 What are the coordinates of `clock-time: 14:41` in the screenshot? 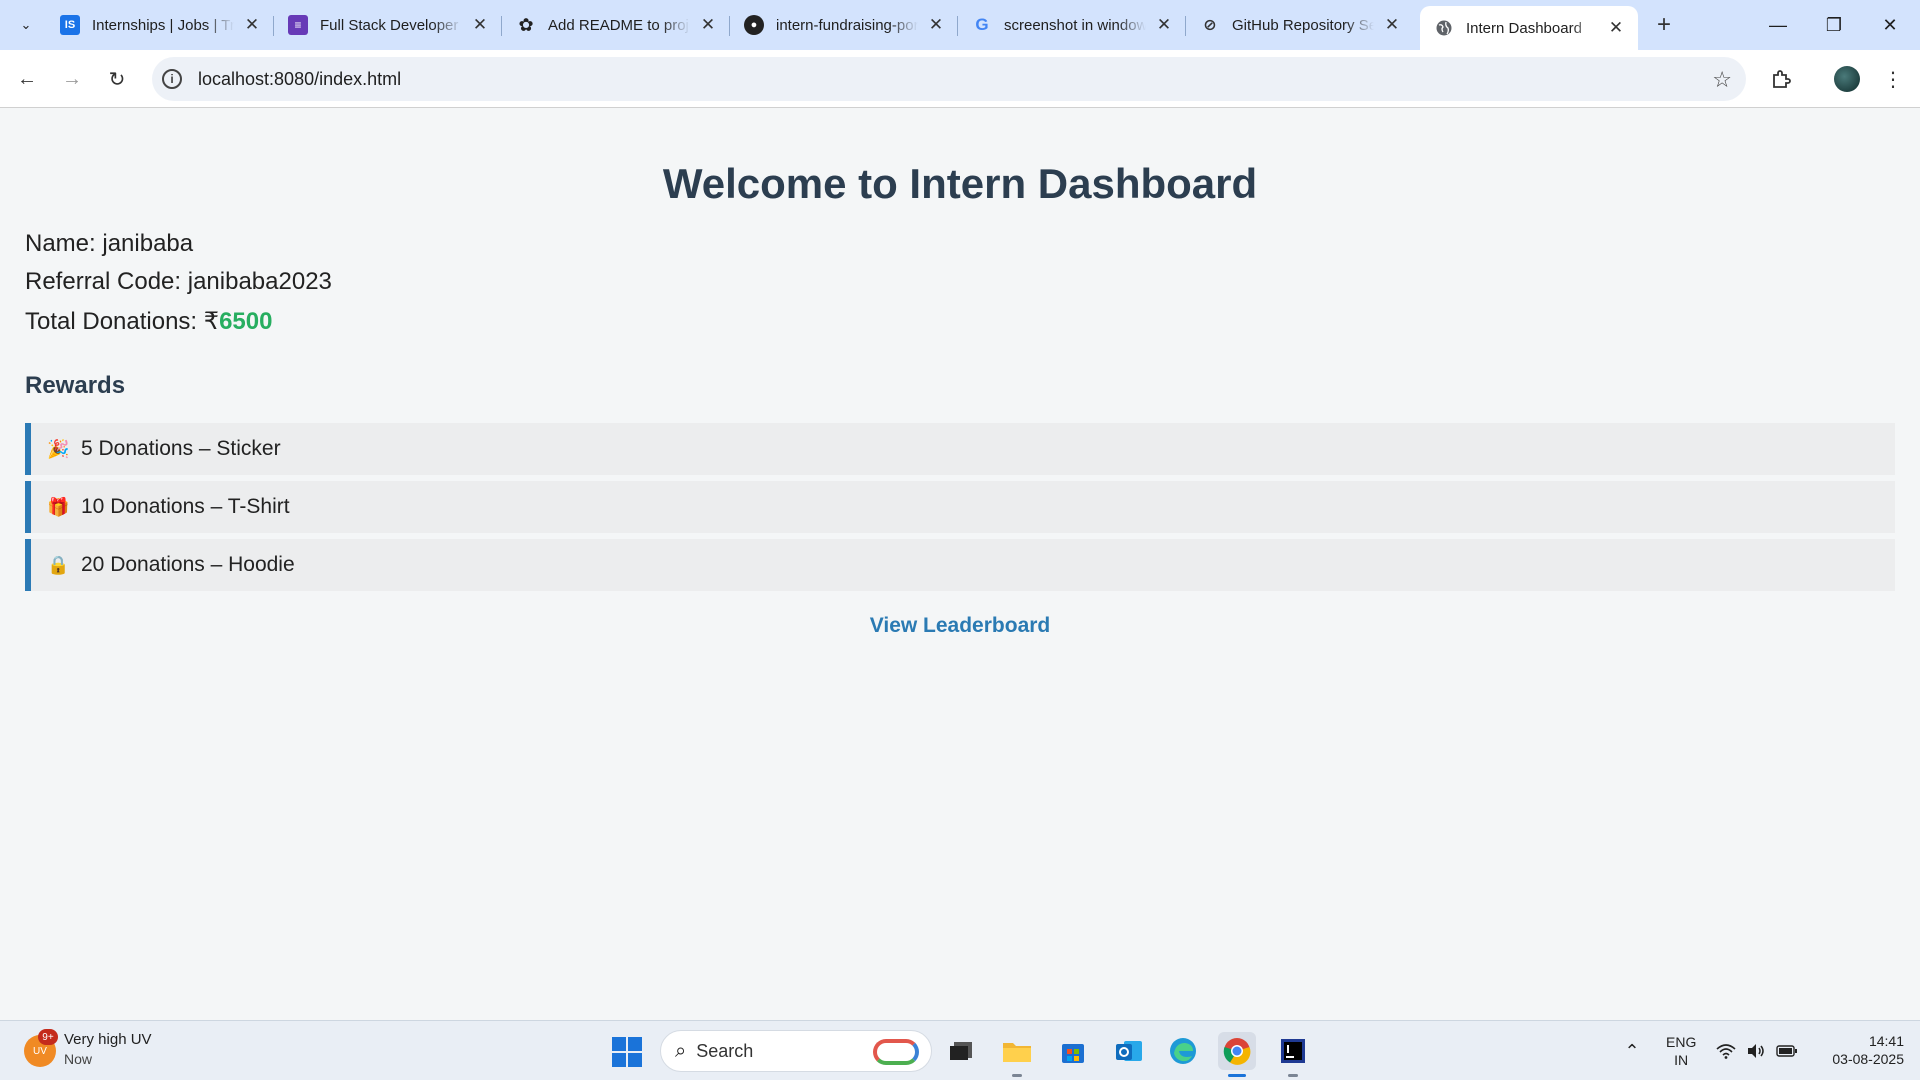 It's located at (1886, 1041).